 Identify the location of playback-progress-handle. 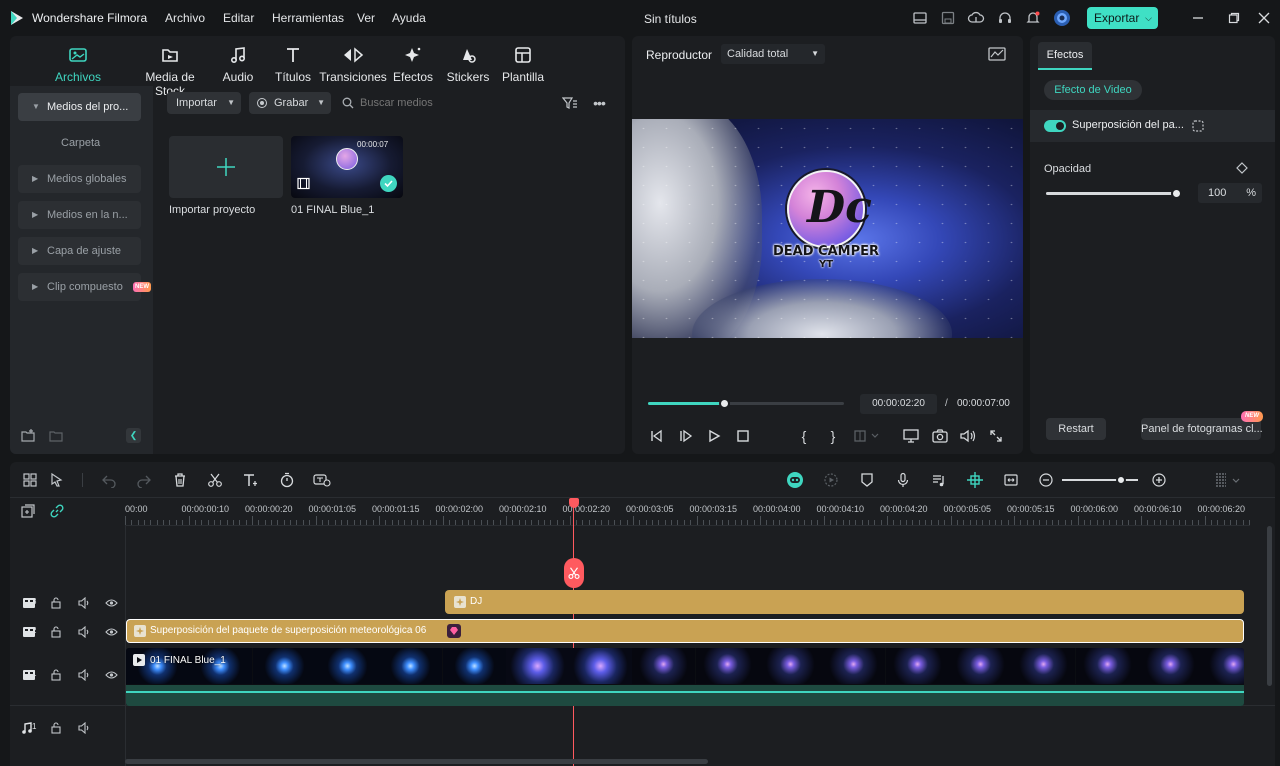
(725, 403).